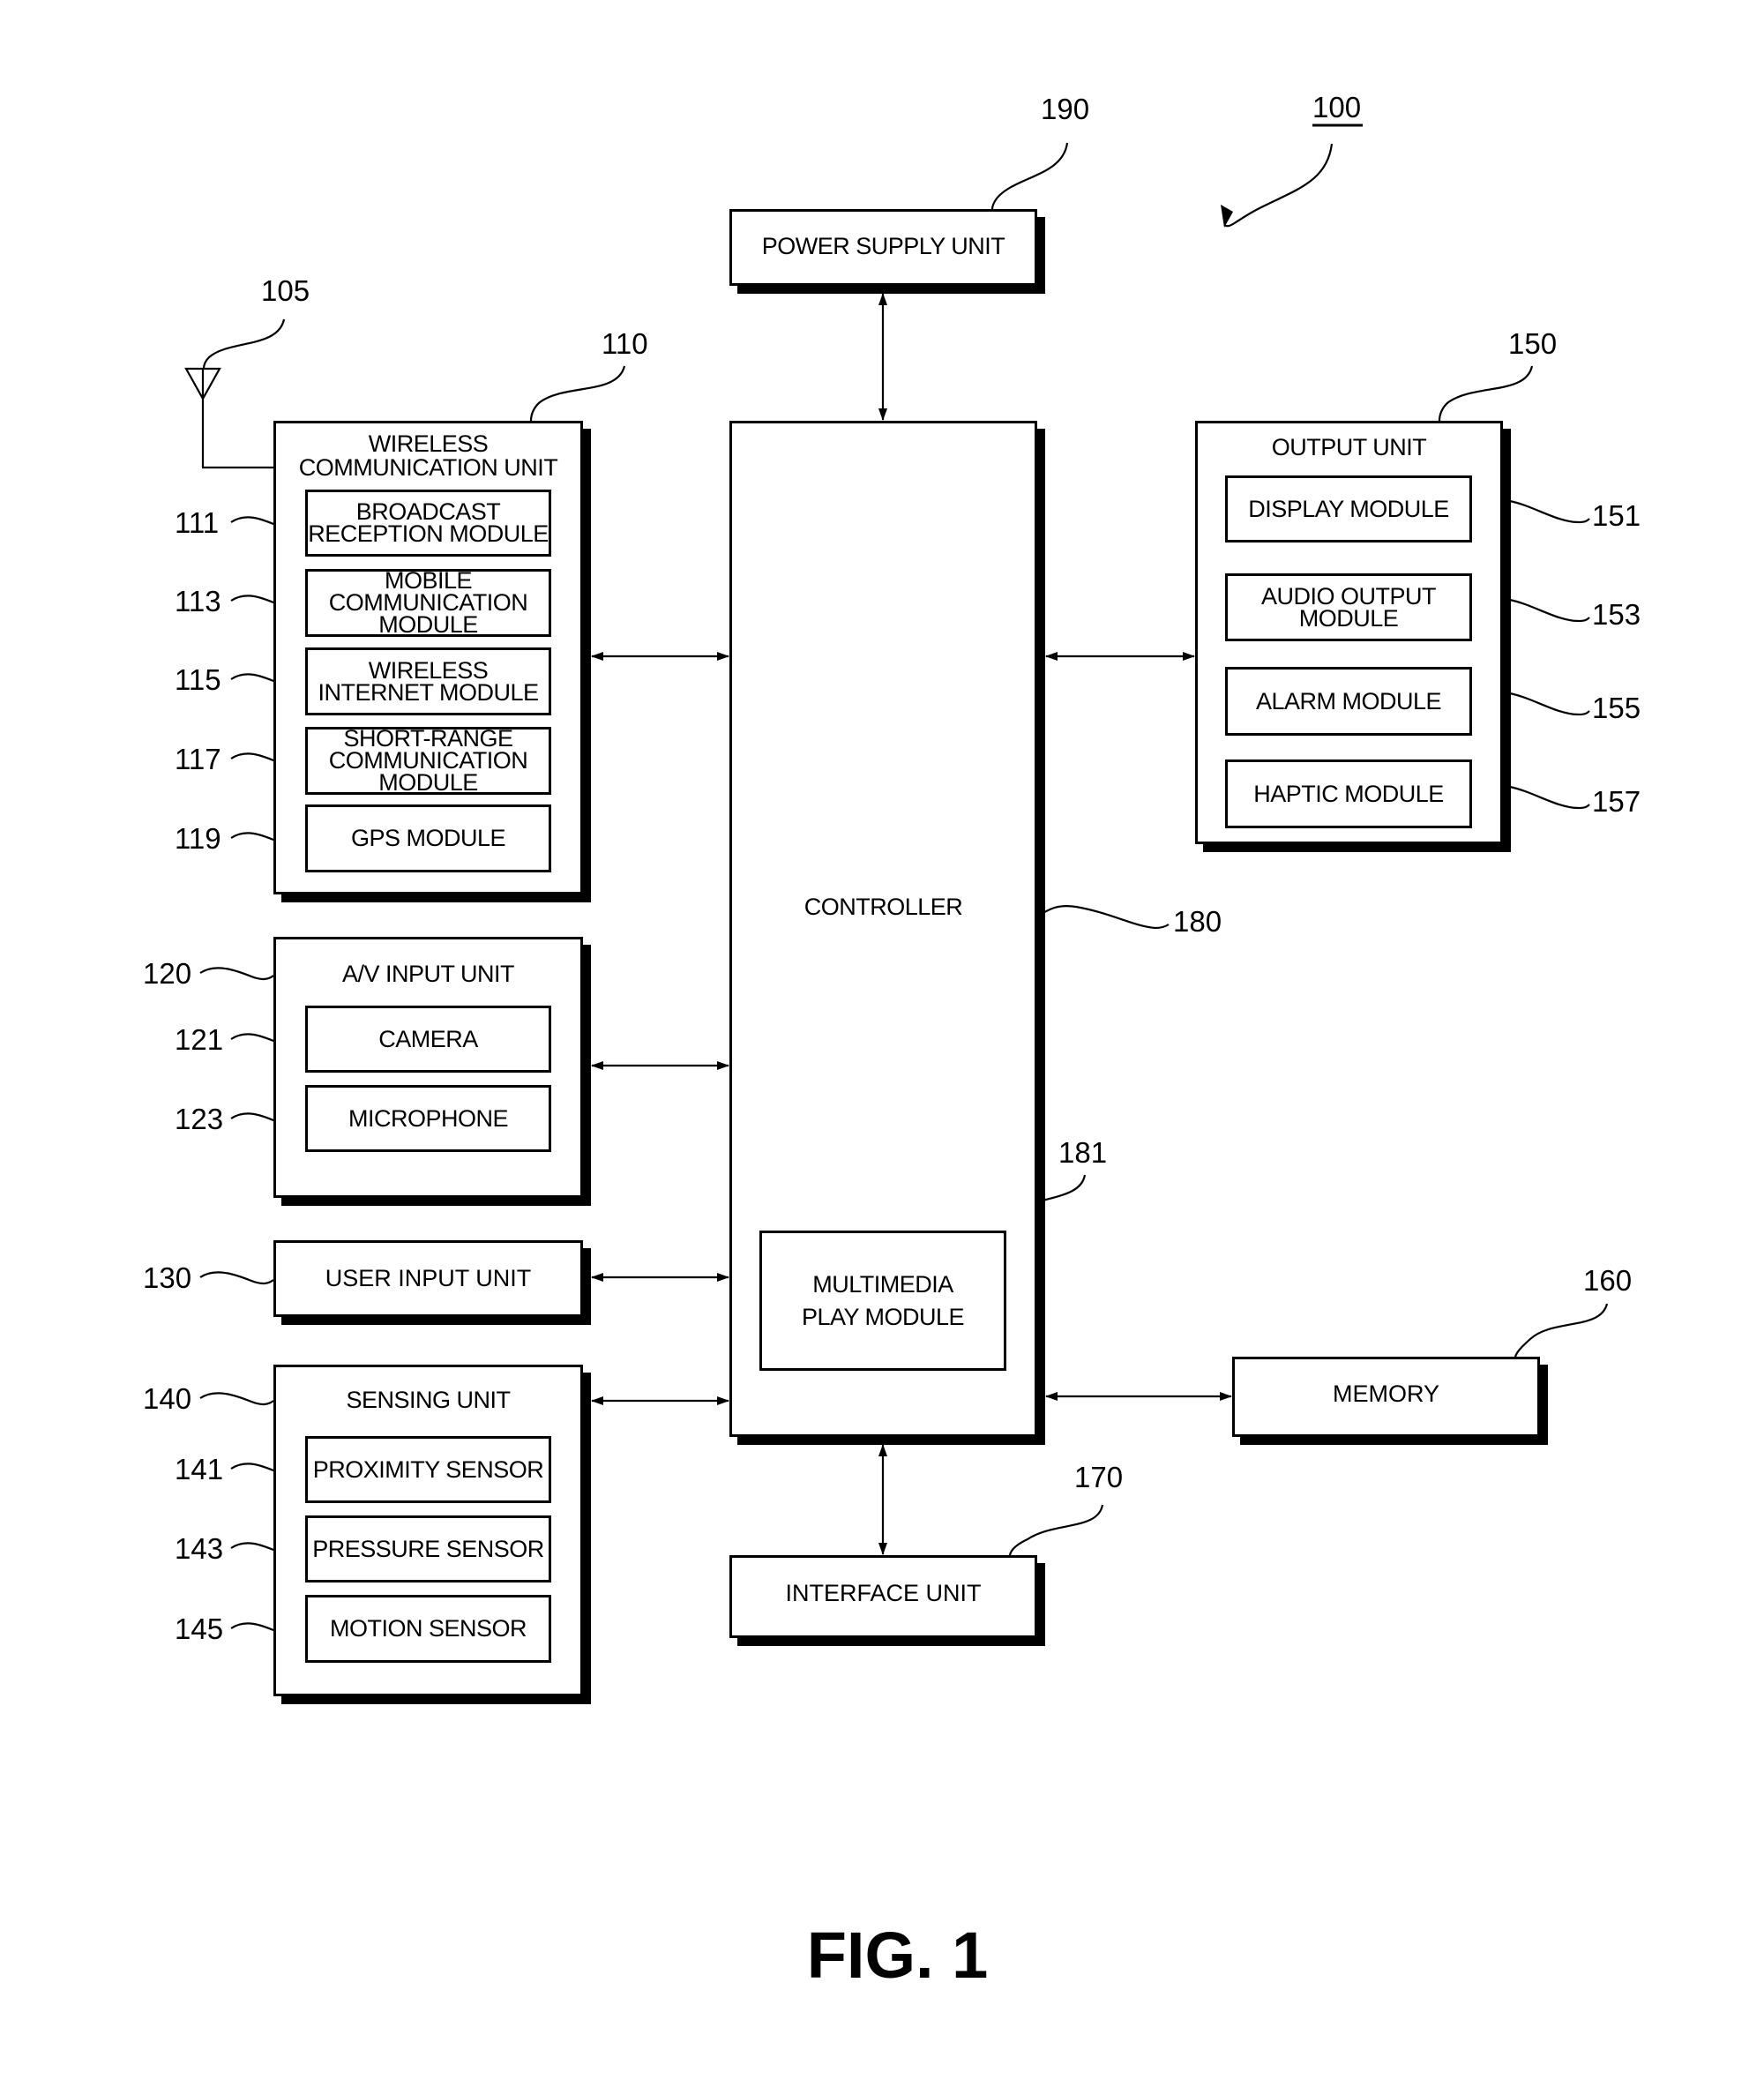 Image resolution: width=1764 pixels, height=2080 pixels. Describe the element at coordinates (882, 1301) in the screenshot. I see `multimedia-play-module: MULTIMEDIA PLAY MODULE` at that location.